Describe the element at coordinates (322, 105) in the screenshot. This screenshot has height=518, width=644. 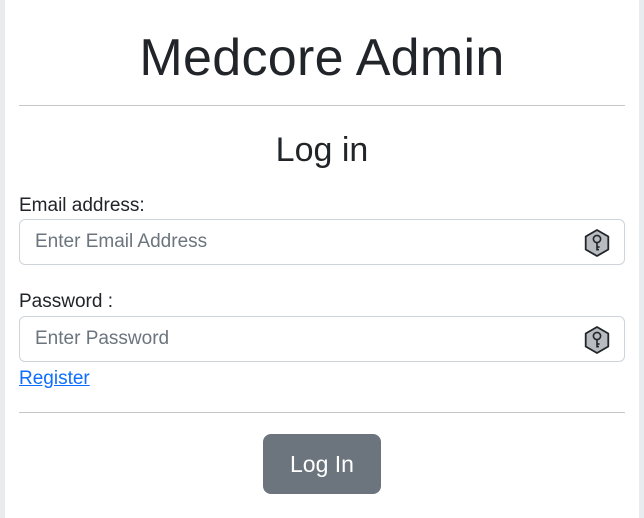
I see `header-divider` at that location.